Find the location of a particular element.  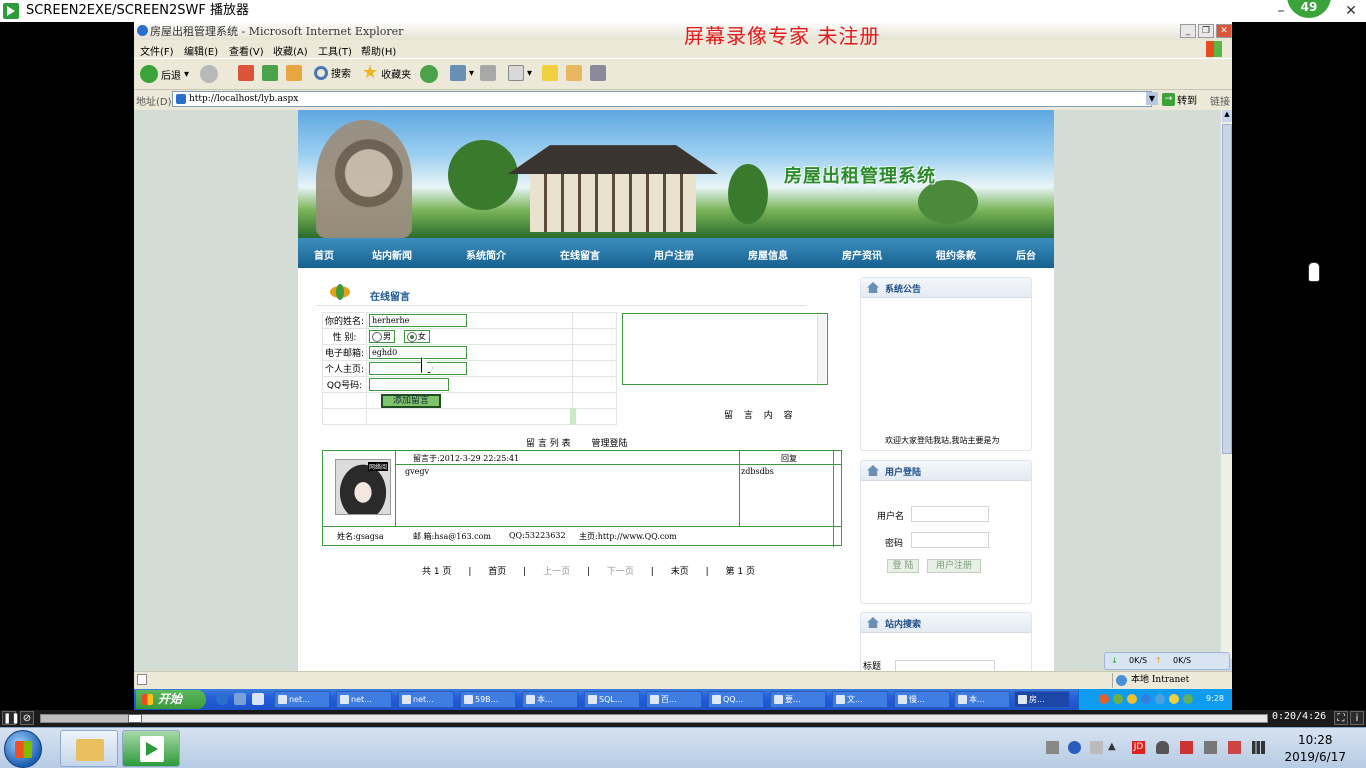

ie-quicklaunch-icon is located at coordinates (222, 699).